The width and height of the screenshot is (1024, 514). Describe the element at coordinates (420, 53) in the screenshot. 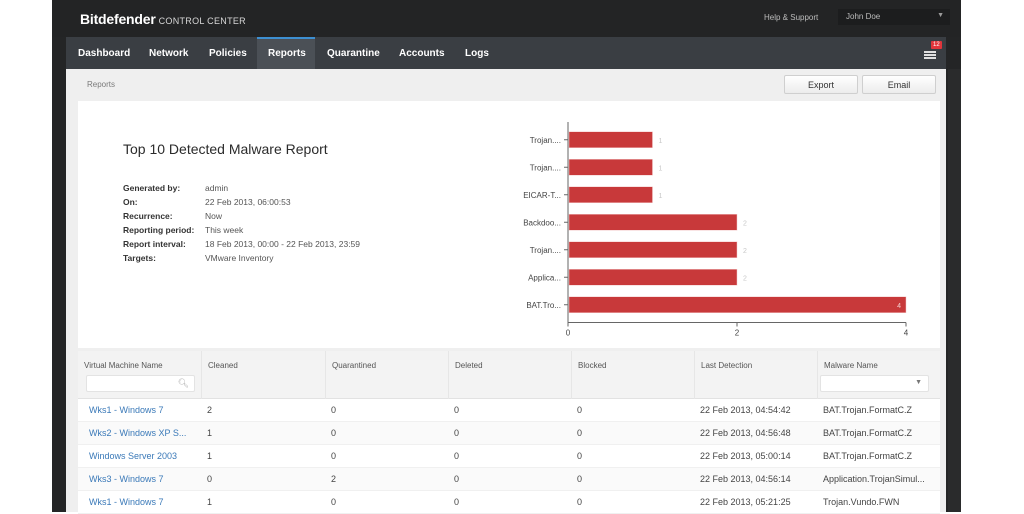

I see `nav-accounts: Accounts` at that location.